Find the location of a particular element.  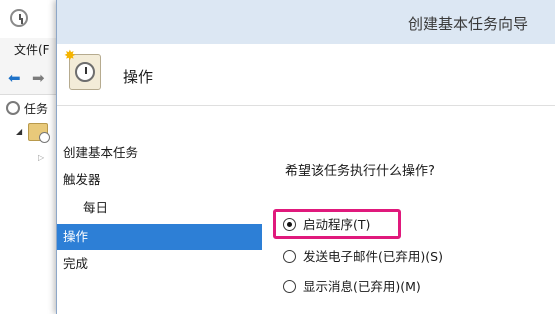

wizard-task-icon: ✸ is located at coordinates (82, 69).